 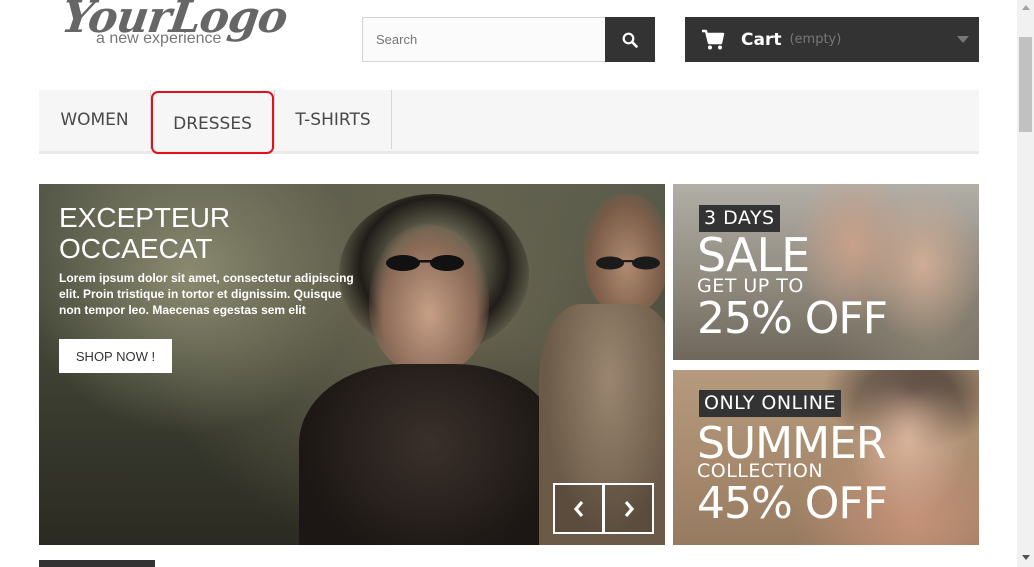 What do you see at coordinates (429, 454) in the screenshot?
I see `slide-photo-woman-jacket` at bounding box center [429, 454].